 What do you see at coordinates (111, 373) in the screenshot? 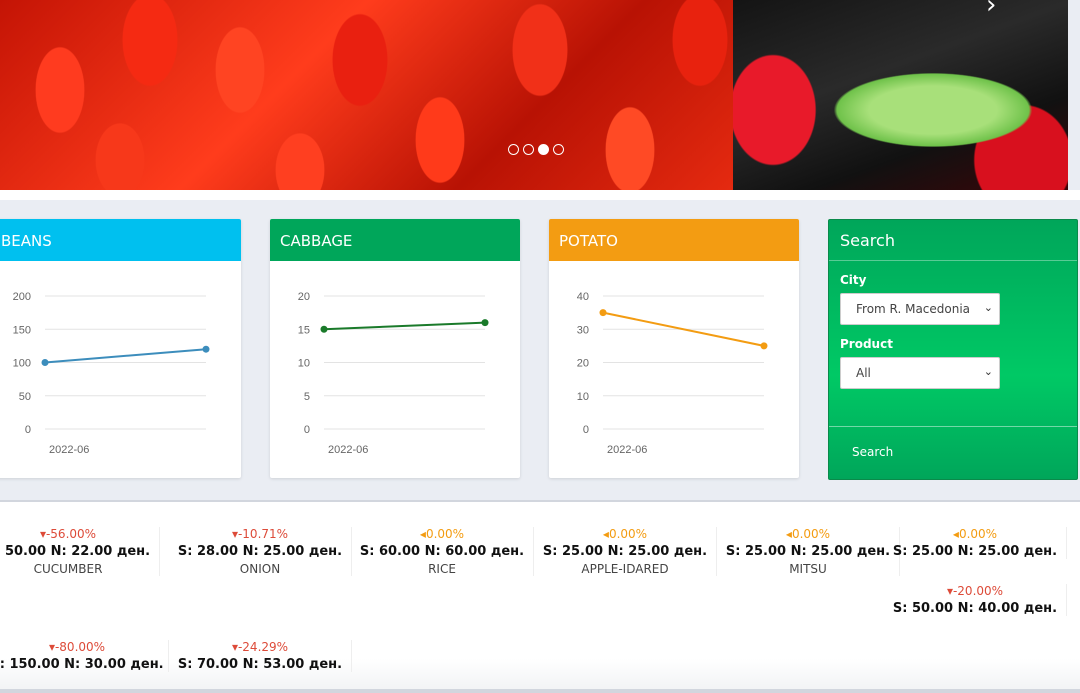
I see `line-chart-beans: 0 50 100 150 200 2022-06` at bounding box center [111, 373].